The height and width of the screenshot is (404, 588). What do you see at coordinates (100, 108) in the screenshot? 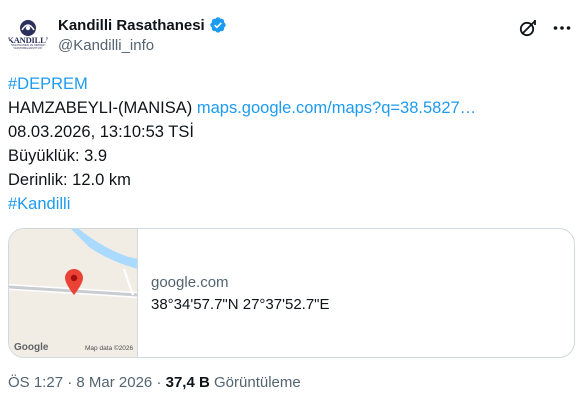
I see `location-text: HAMZABEYLI-(MANISA)` at bounding box center [100, 108].